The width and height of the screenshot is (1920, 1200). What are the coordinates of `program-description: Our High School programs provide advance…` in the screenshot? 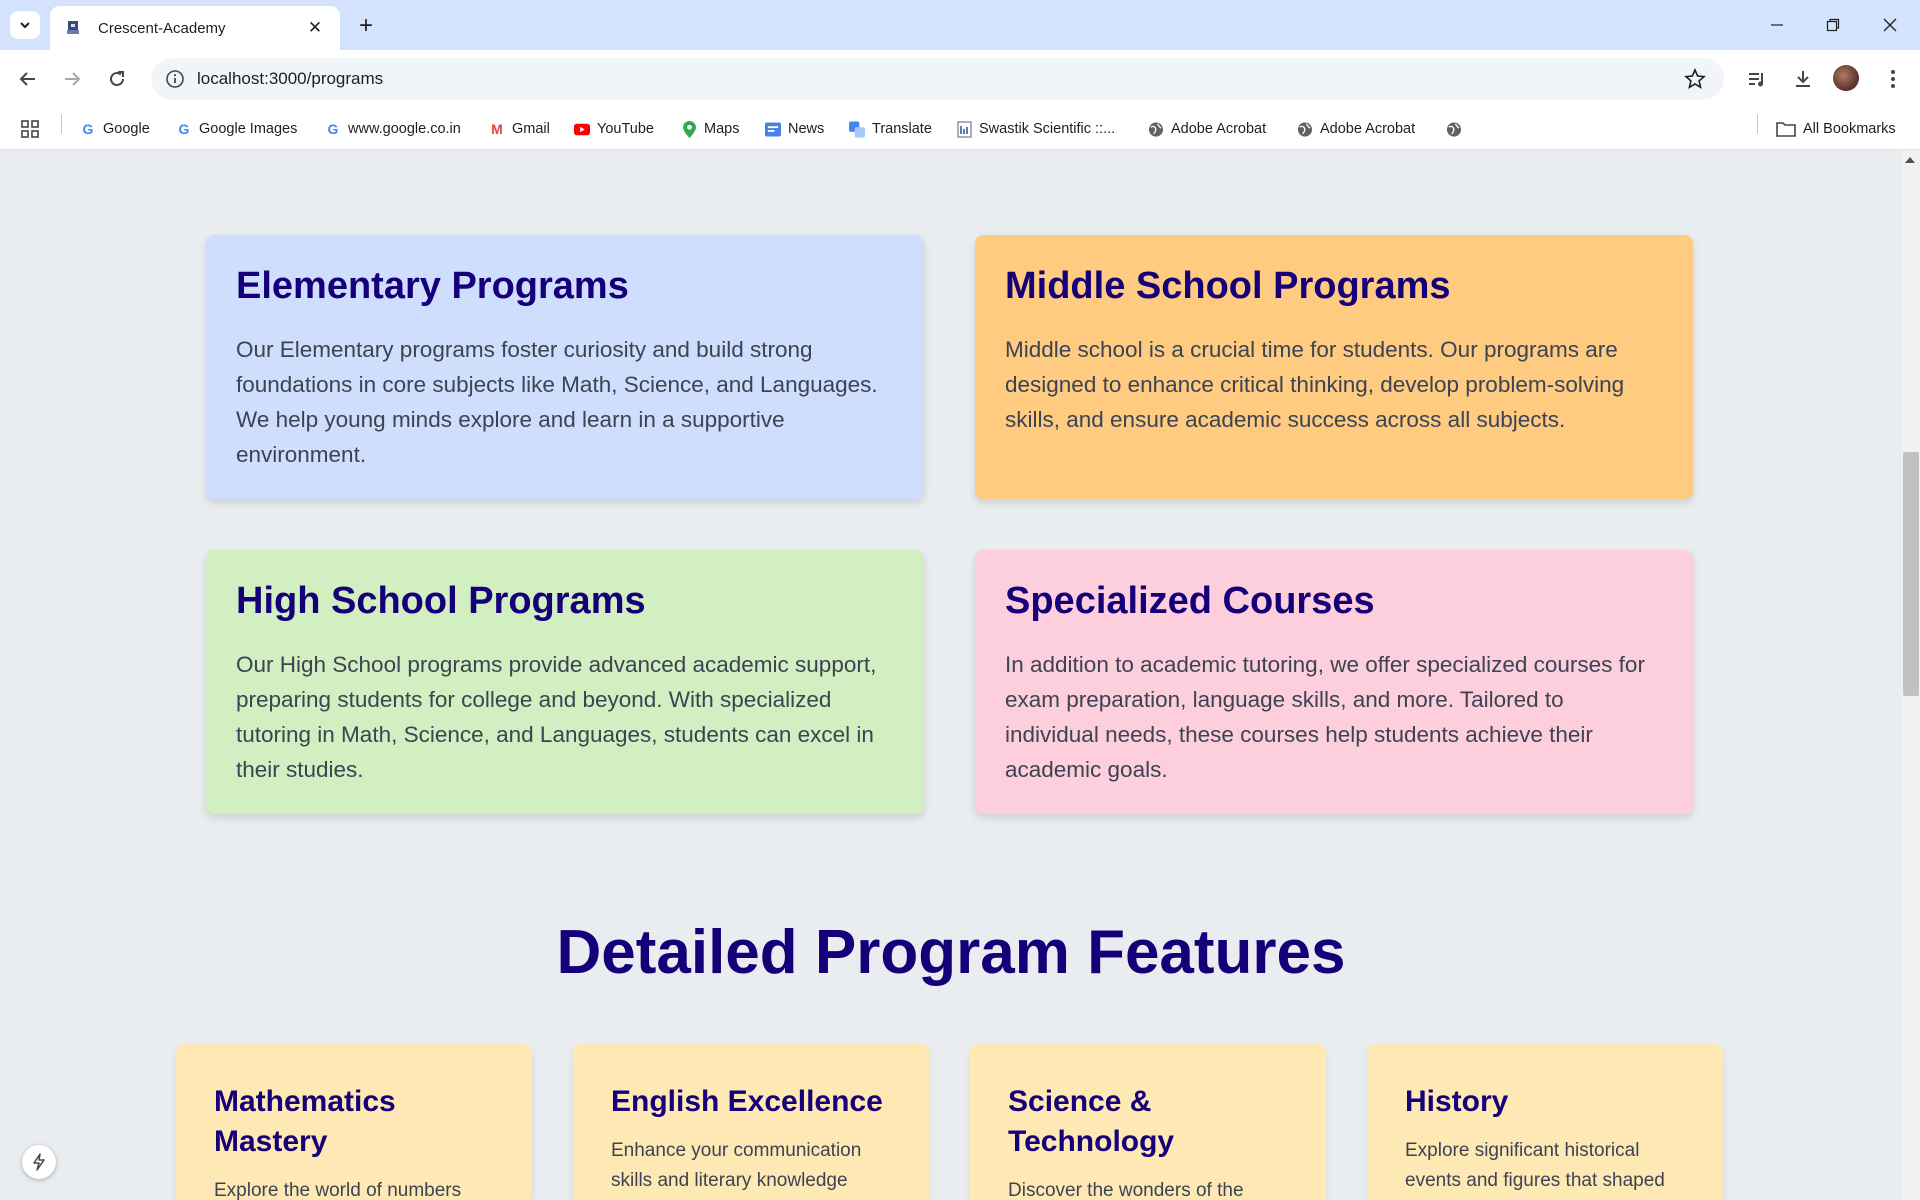 It's located at (556, 717).